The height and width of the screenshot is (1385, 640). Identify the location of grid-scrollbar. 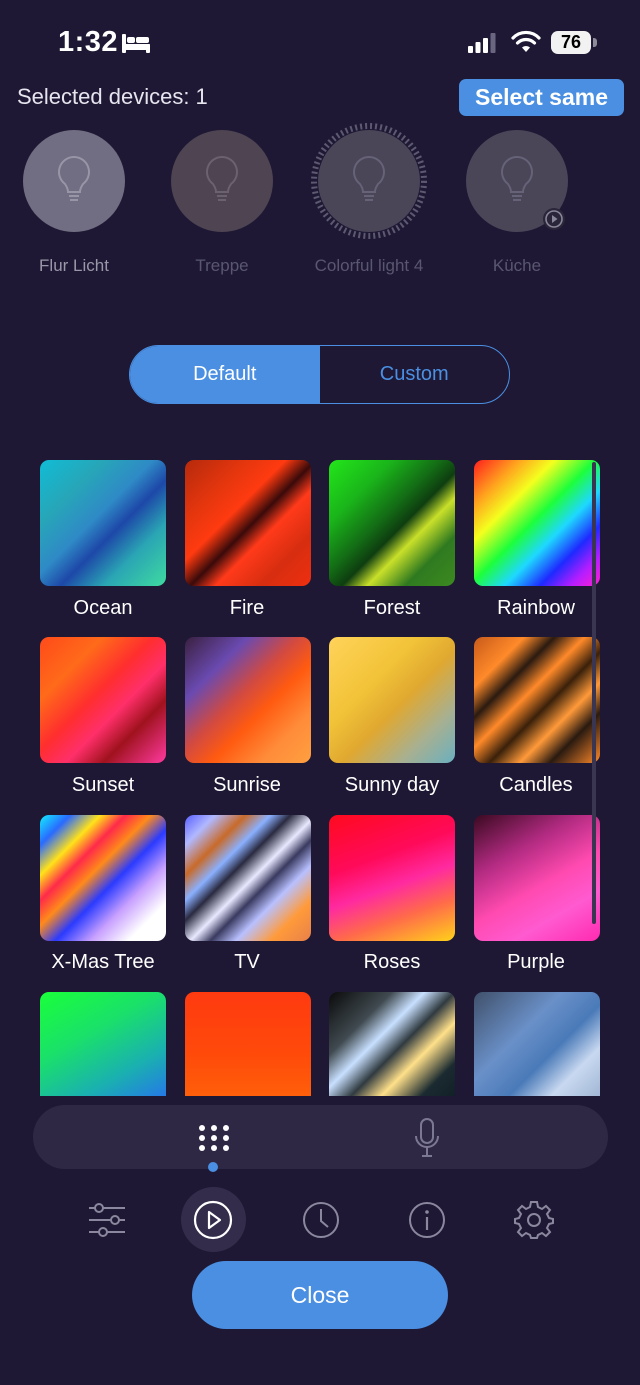
(594, 693).